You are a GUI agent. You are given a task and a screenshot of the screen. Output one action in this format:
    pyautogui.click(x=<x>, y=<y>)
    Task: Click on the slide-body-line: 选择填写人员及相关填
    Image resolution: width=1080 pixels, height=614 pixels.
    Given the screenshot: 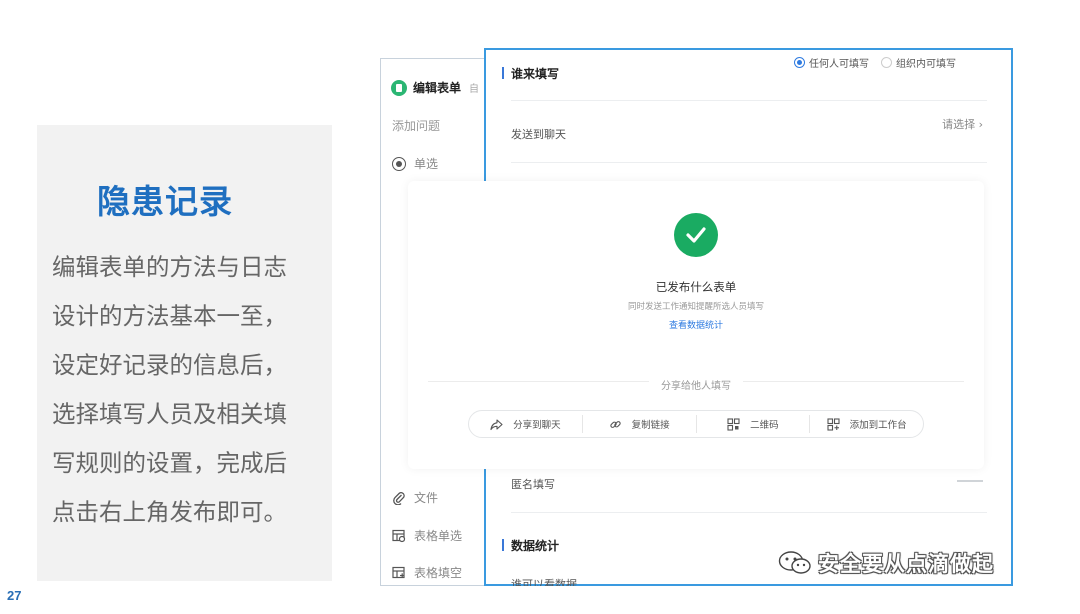 What is the action you would take?
    pyautogui.click(x=169, y=414)
    